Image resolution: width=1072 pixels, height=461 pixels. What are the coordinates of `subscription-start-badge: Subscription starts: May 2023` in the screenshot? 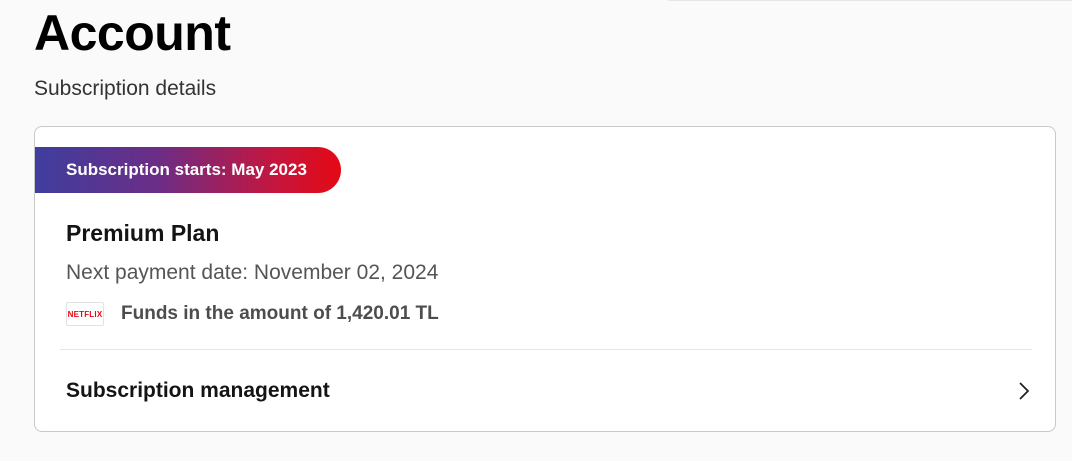 It's located at (188, 170).